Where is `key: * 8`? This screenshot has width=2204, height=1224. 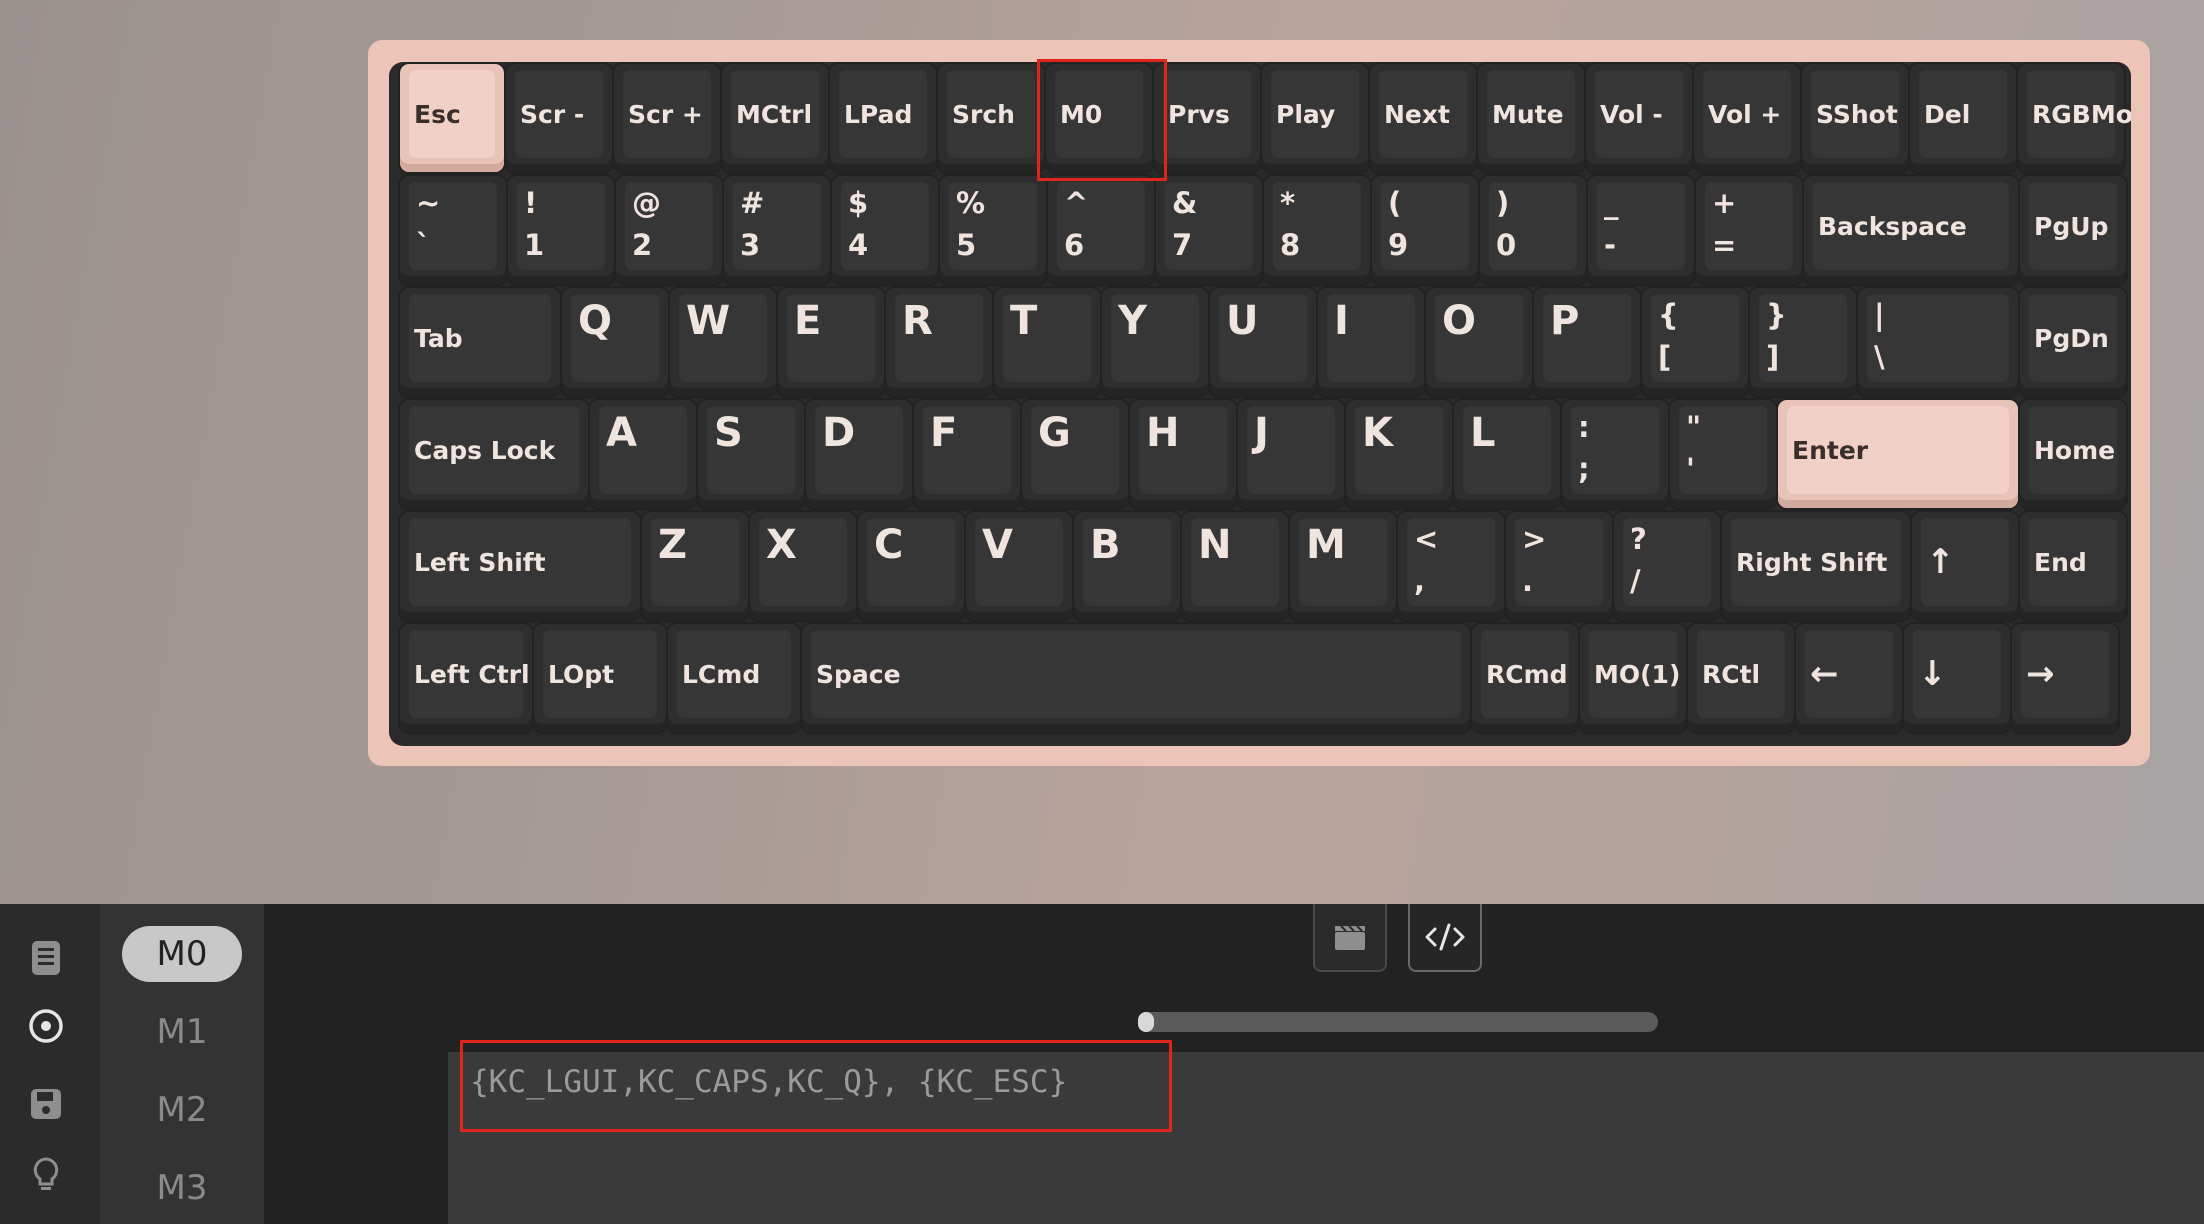 key: * 8 is located at coordinates (1317, 230).